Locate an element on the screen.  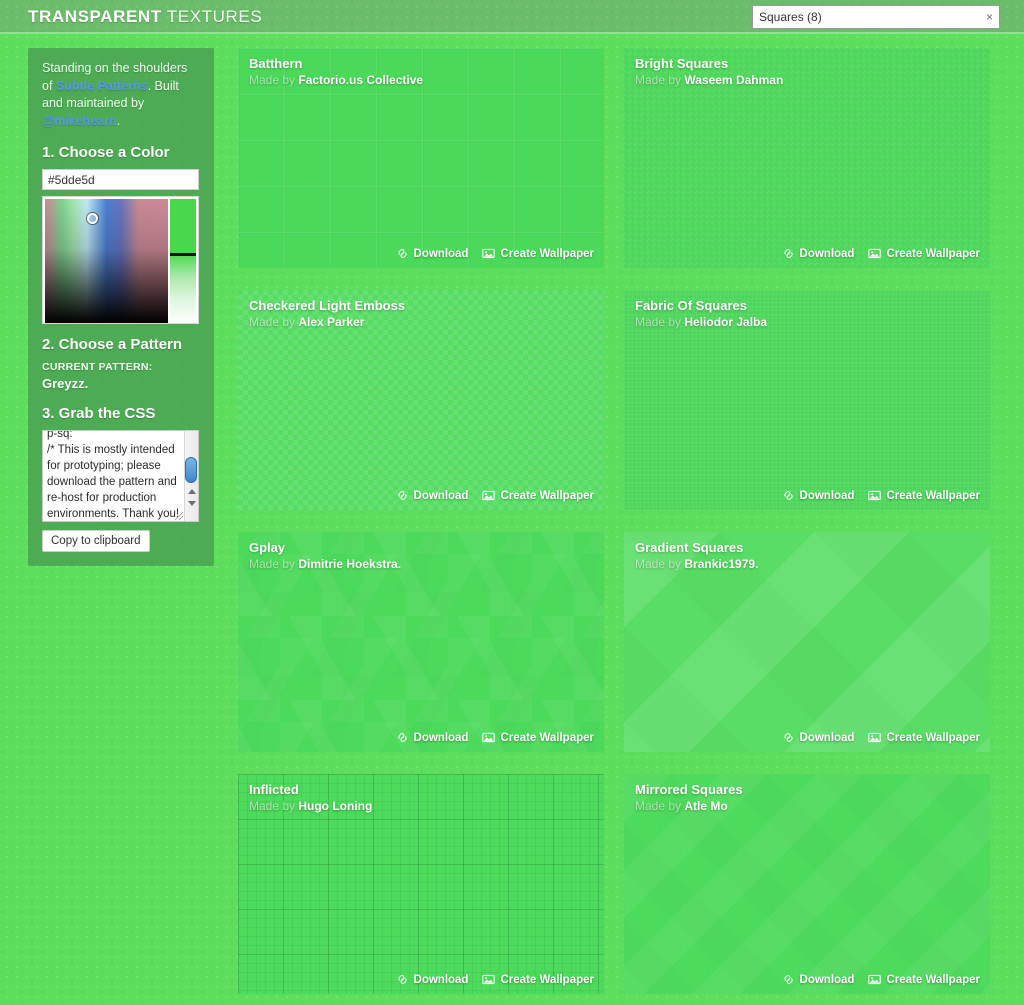
subtle-patterns-link: Subtle Patterns is located at coordinates (102, 86).